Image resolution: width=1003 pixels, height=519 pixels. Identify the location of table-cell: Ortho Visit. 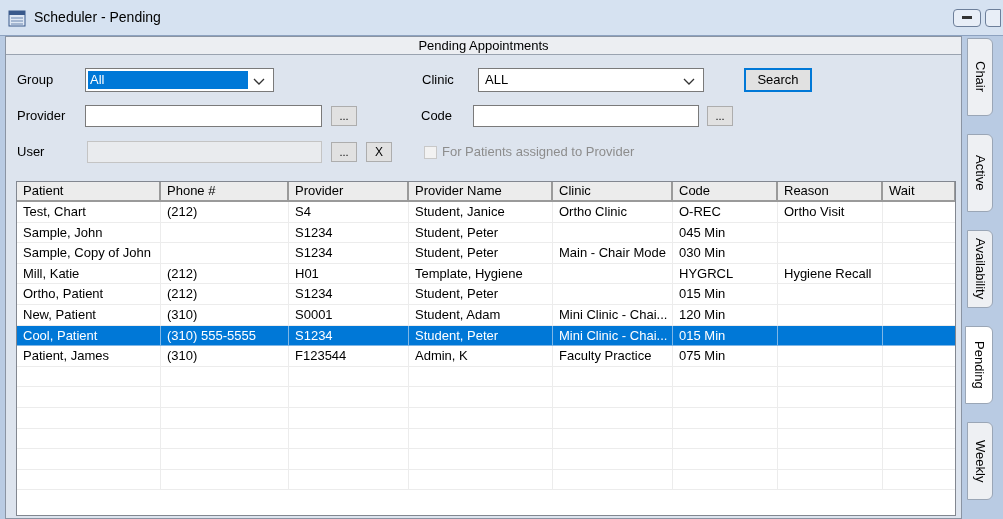
(814, 211).